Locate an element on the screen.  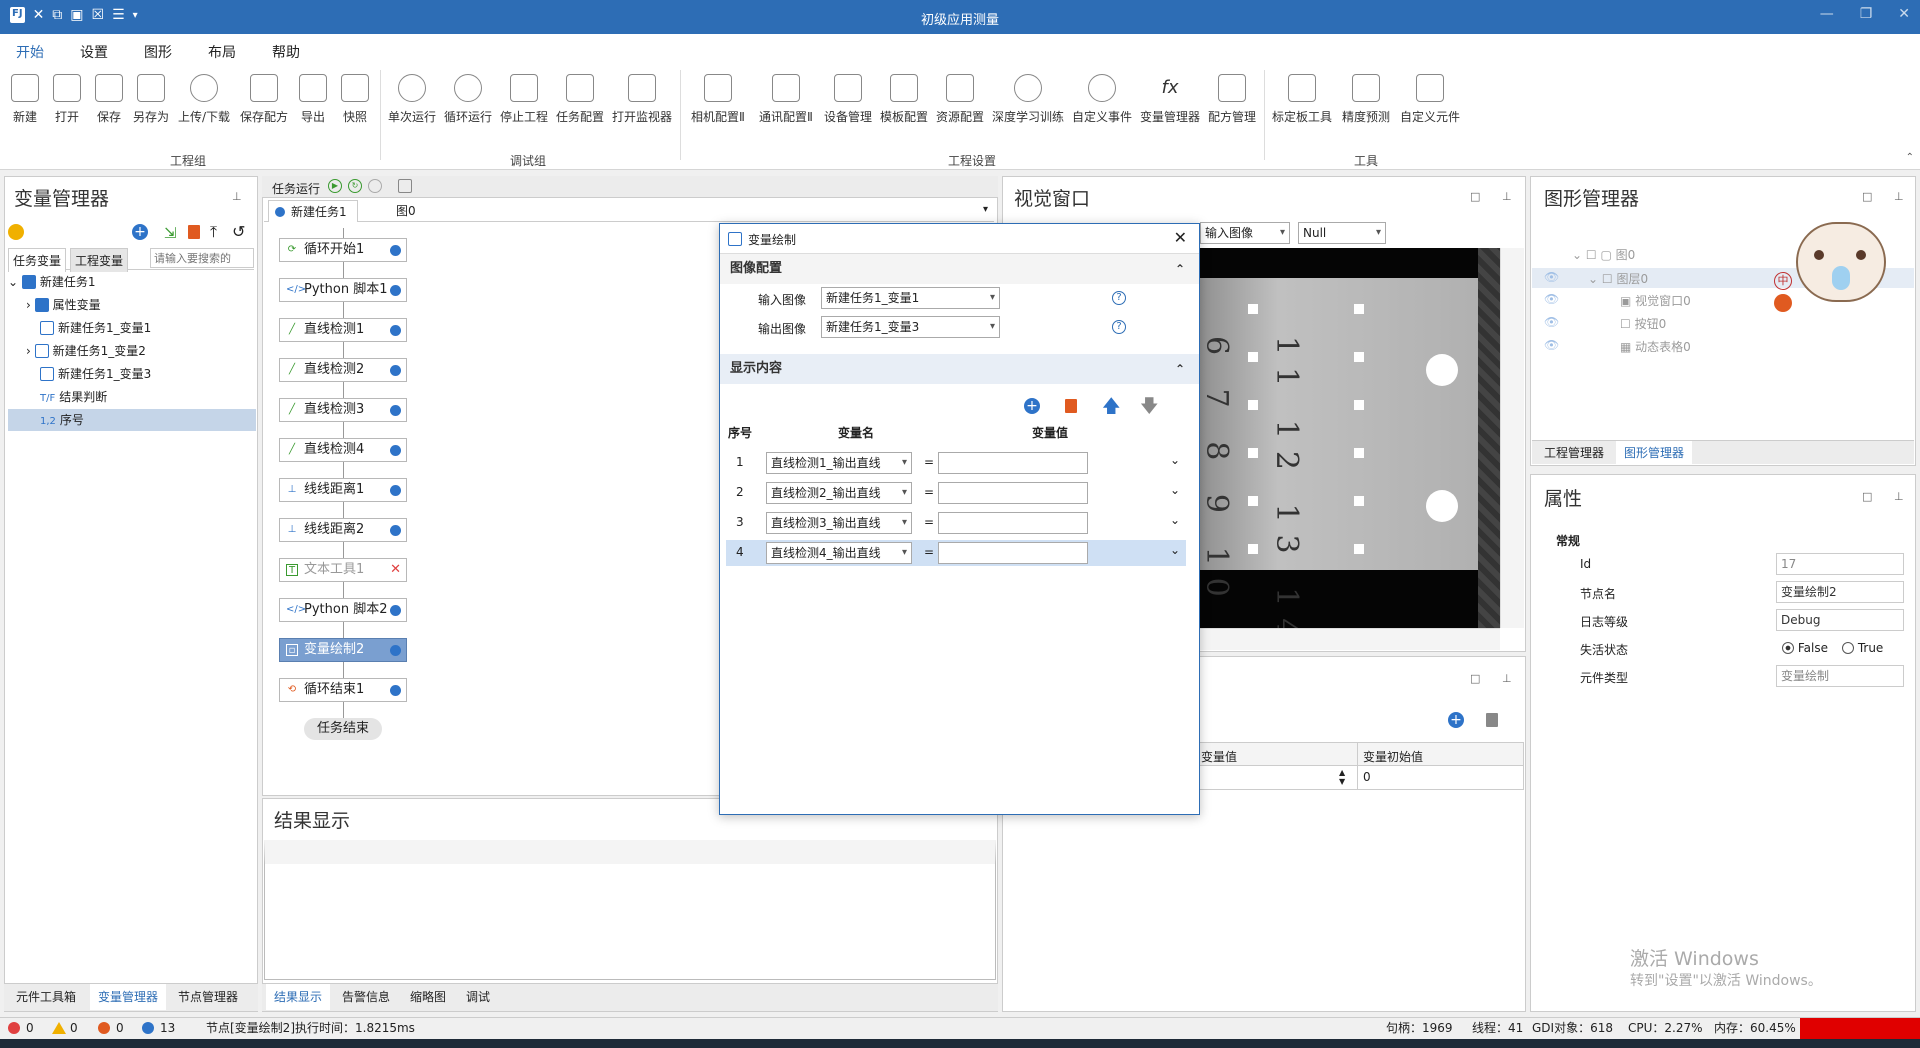
tab-graphics-manager: 图形管理器 is located at coordinates (1654, 453).